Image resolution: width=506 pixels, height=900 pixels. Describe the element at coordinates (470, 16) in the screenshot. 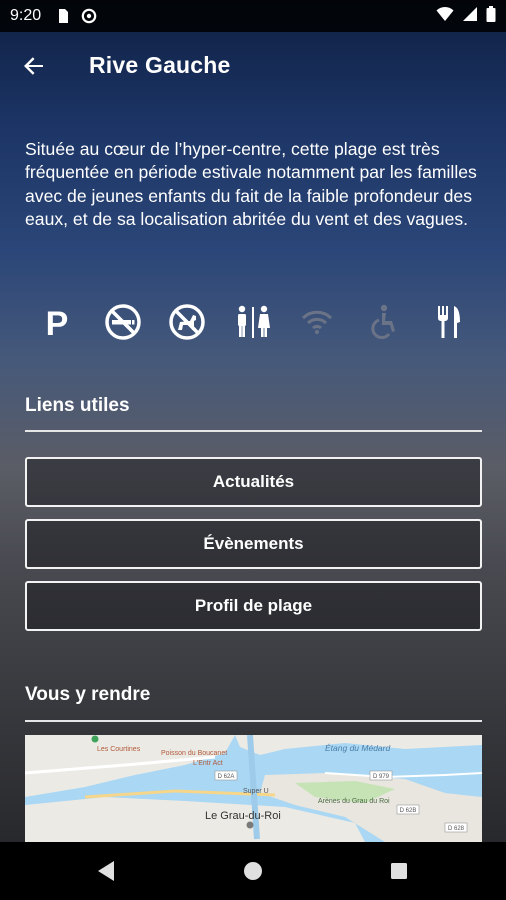

I see `cellular-signal-icon` at that location.